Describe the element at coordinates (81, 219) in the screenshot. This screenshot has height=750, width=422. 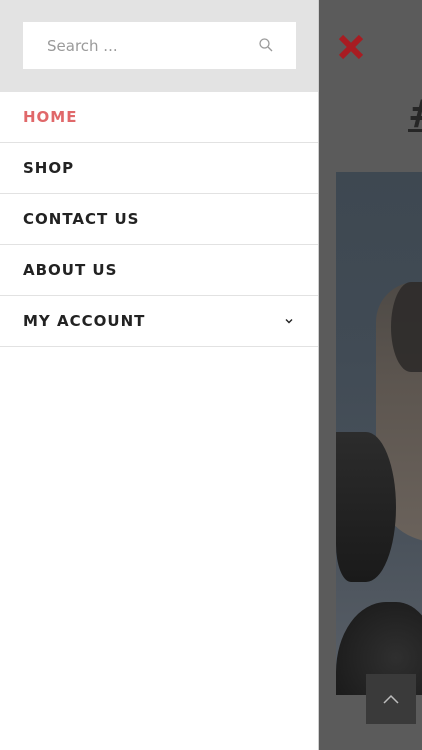
I see `menu-item-label: CONTACT US` at that location.